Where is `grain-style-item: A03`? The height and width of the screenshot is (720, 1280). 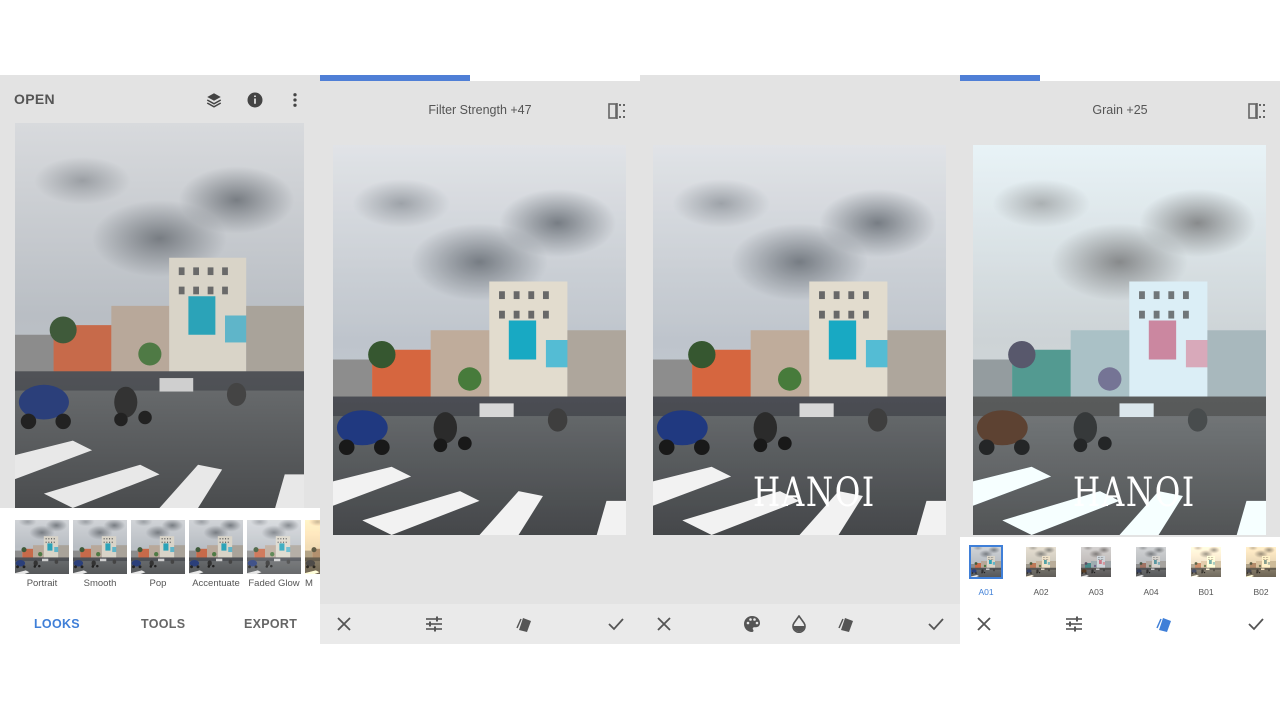
grain-style-item: A03 is located at coordinates (1096, 569).